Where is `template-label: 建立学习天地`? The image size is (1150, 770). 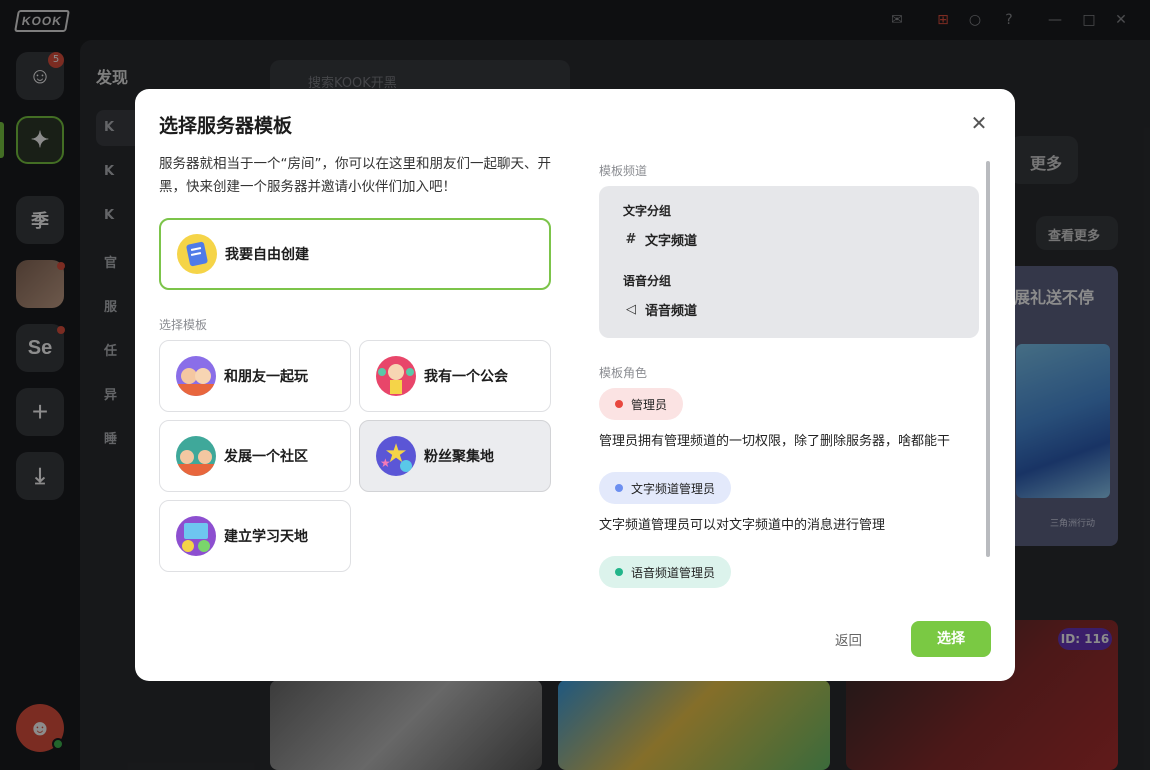
template-label: 建立学习天地 is located at coordinates (266, 537).